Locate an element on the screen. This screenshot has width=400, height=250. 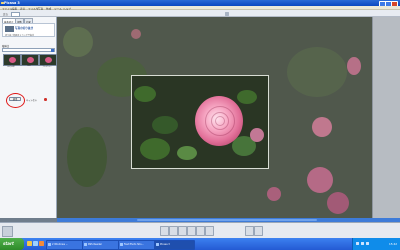
clock: 15:42 is located at coordinates (392, 243).